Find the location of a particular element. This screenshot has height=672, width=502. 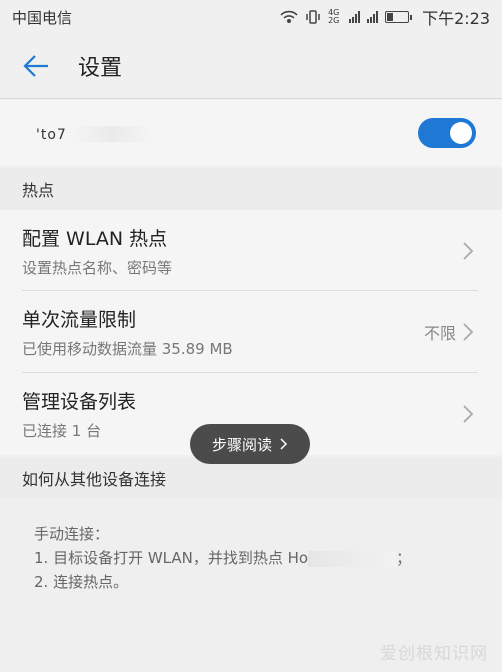

row-title: 单次流量限制 is located at coordinates (79, 320).